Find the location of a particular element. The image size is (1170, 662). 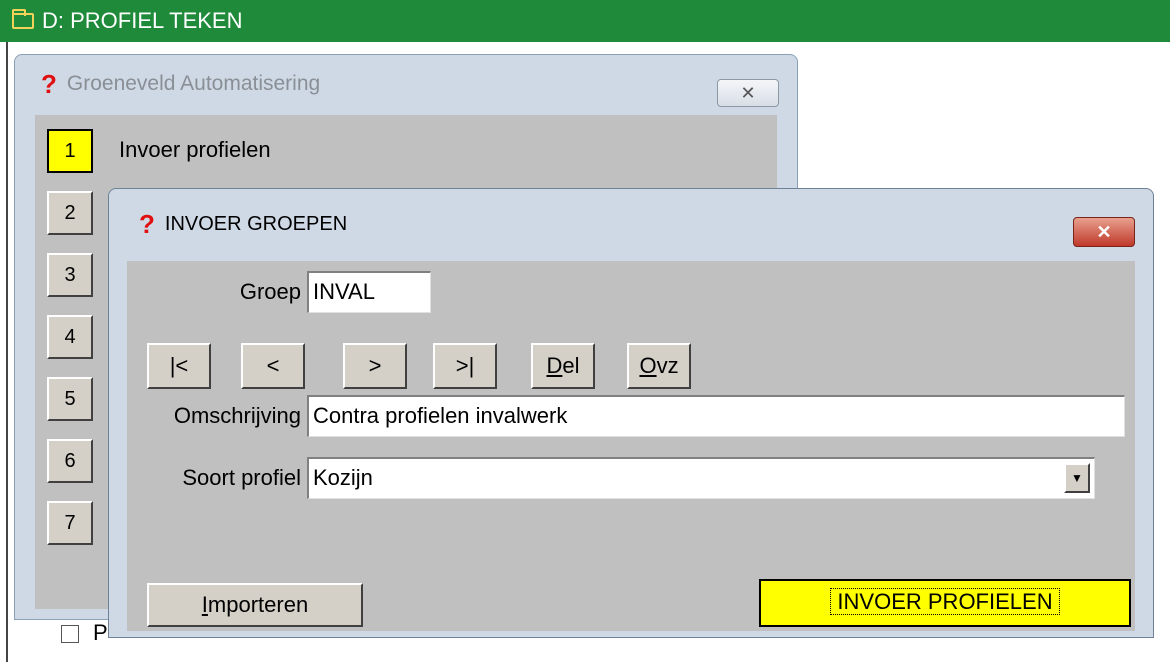

folder-icon is located at coordinates (23, 19).